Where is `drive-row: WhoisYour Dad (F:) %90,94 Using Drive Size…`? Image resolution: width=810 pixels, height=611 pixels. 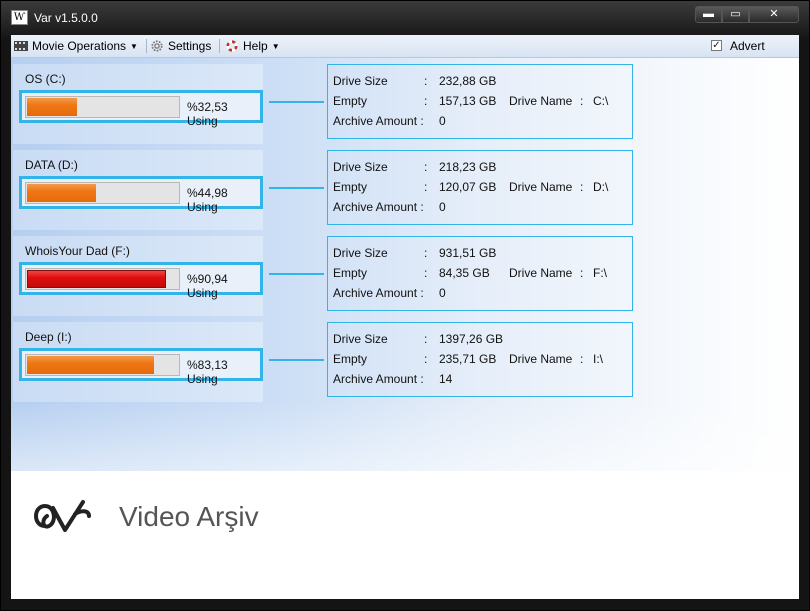 drive-row: WhoisYour Dad (F:) %90,94 Using Drive Size… is located at coordinates (405, 279).